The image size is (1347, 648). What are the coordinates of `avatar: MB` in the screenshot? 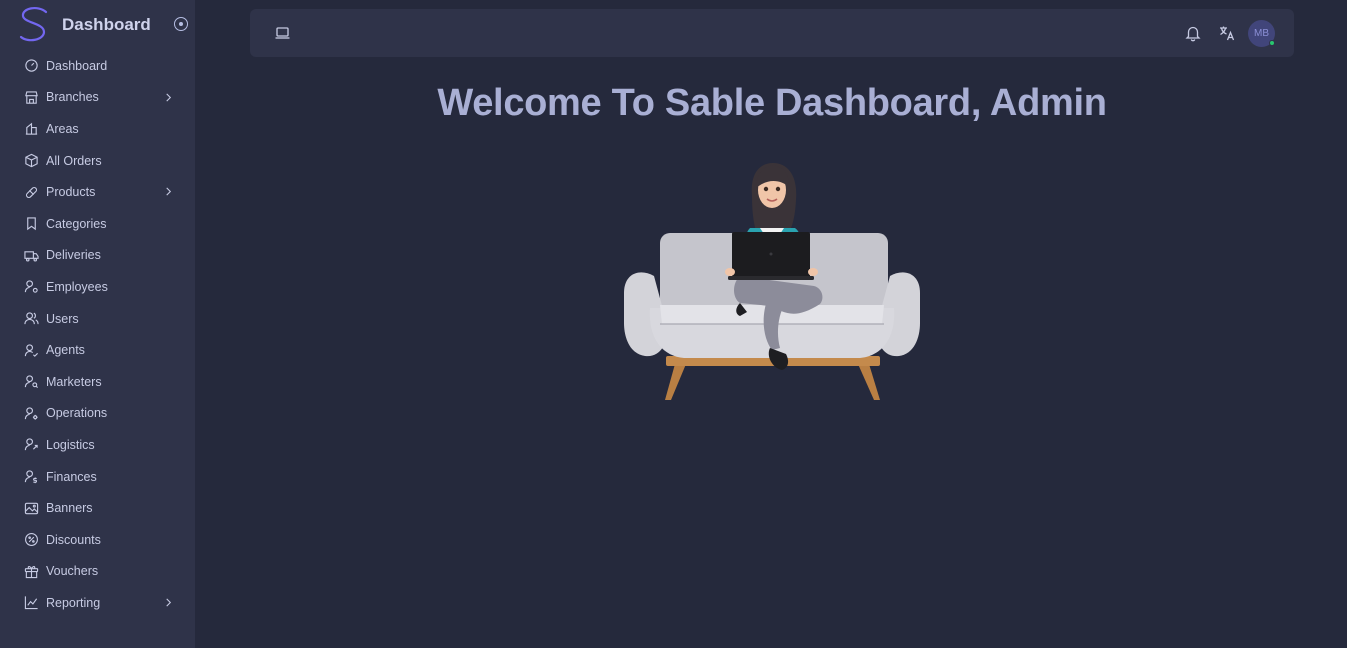 It's located at (1261, 33).